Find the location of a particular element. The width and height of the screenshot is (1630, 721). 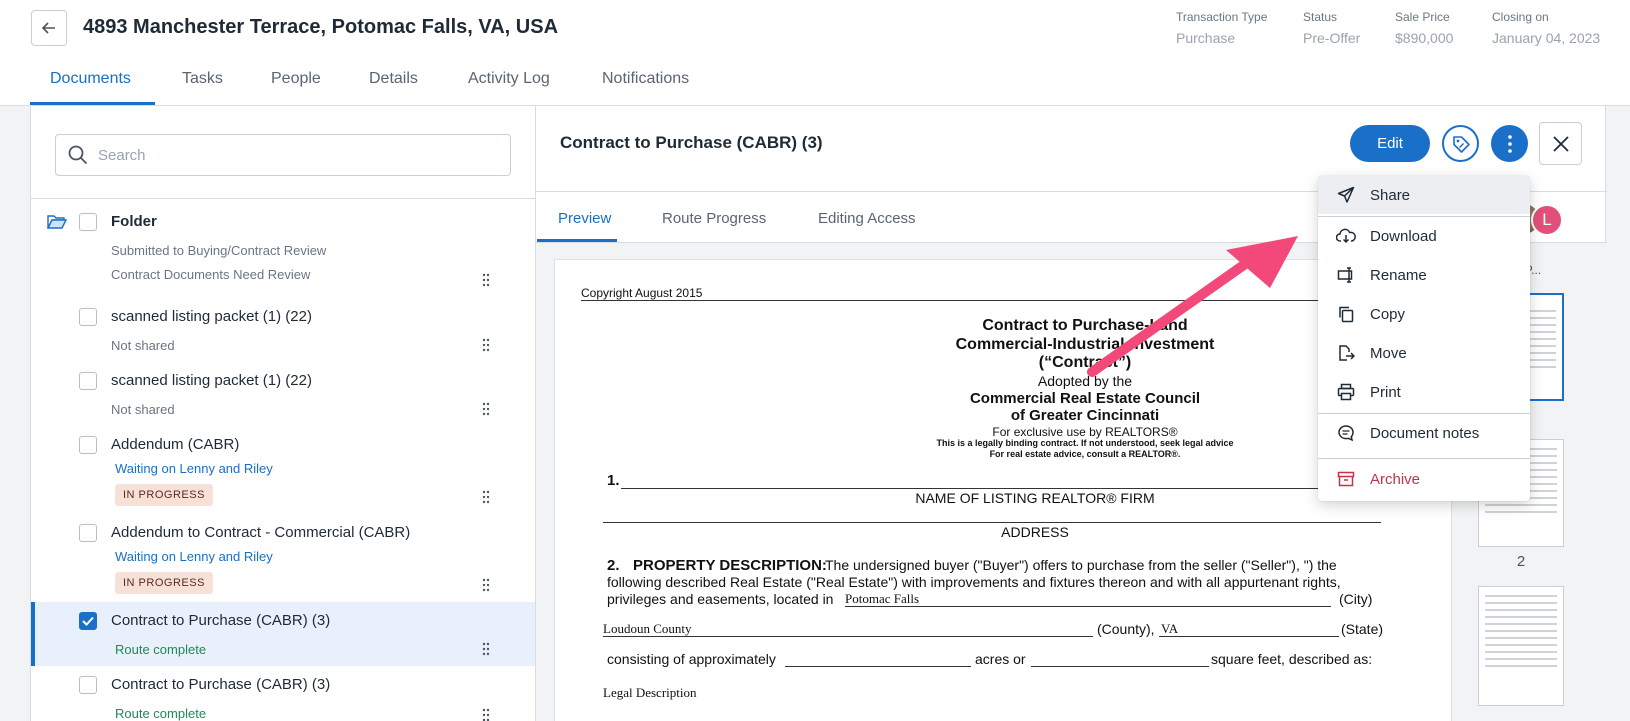

menu-item-move: Move is located at coordinates (1424, 353).